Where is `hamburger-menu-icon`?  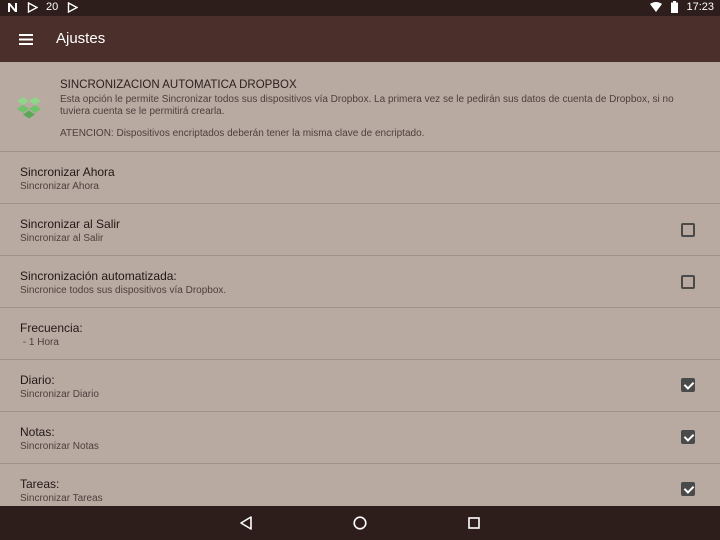 hamburger-menu-icon is located at coordinates (26, 39).